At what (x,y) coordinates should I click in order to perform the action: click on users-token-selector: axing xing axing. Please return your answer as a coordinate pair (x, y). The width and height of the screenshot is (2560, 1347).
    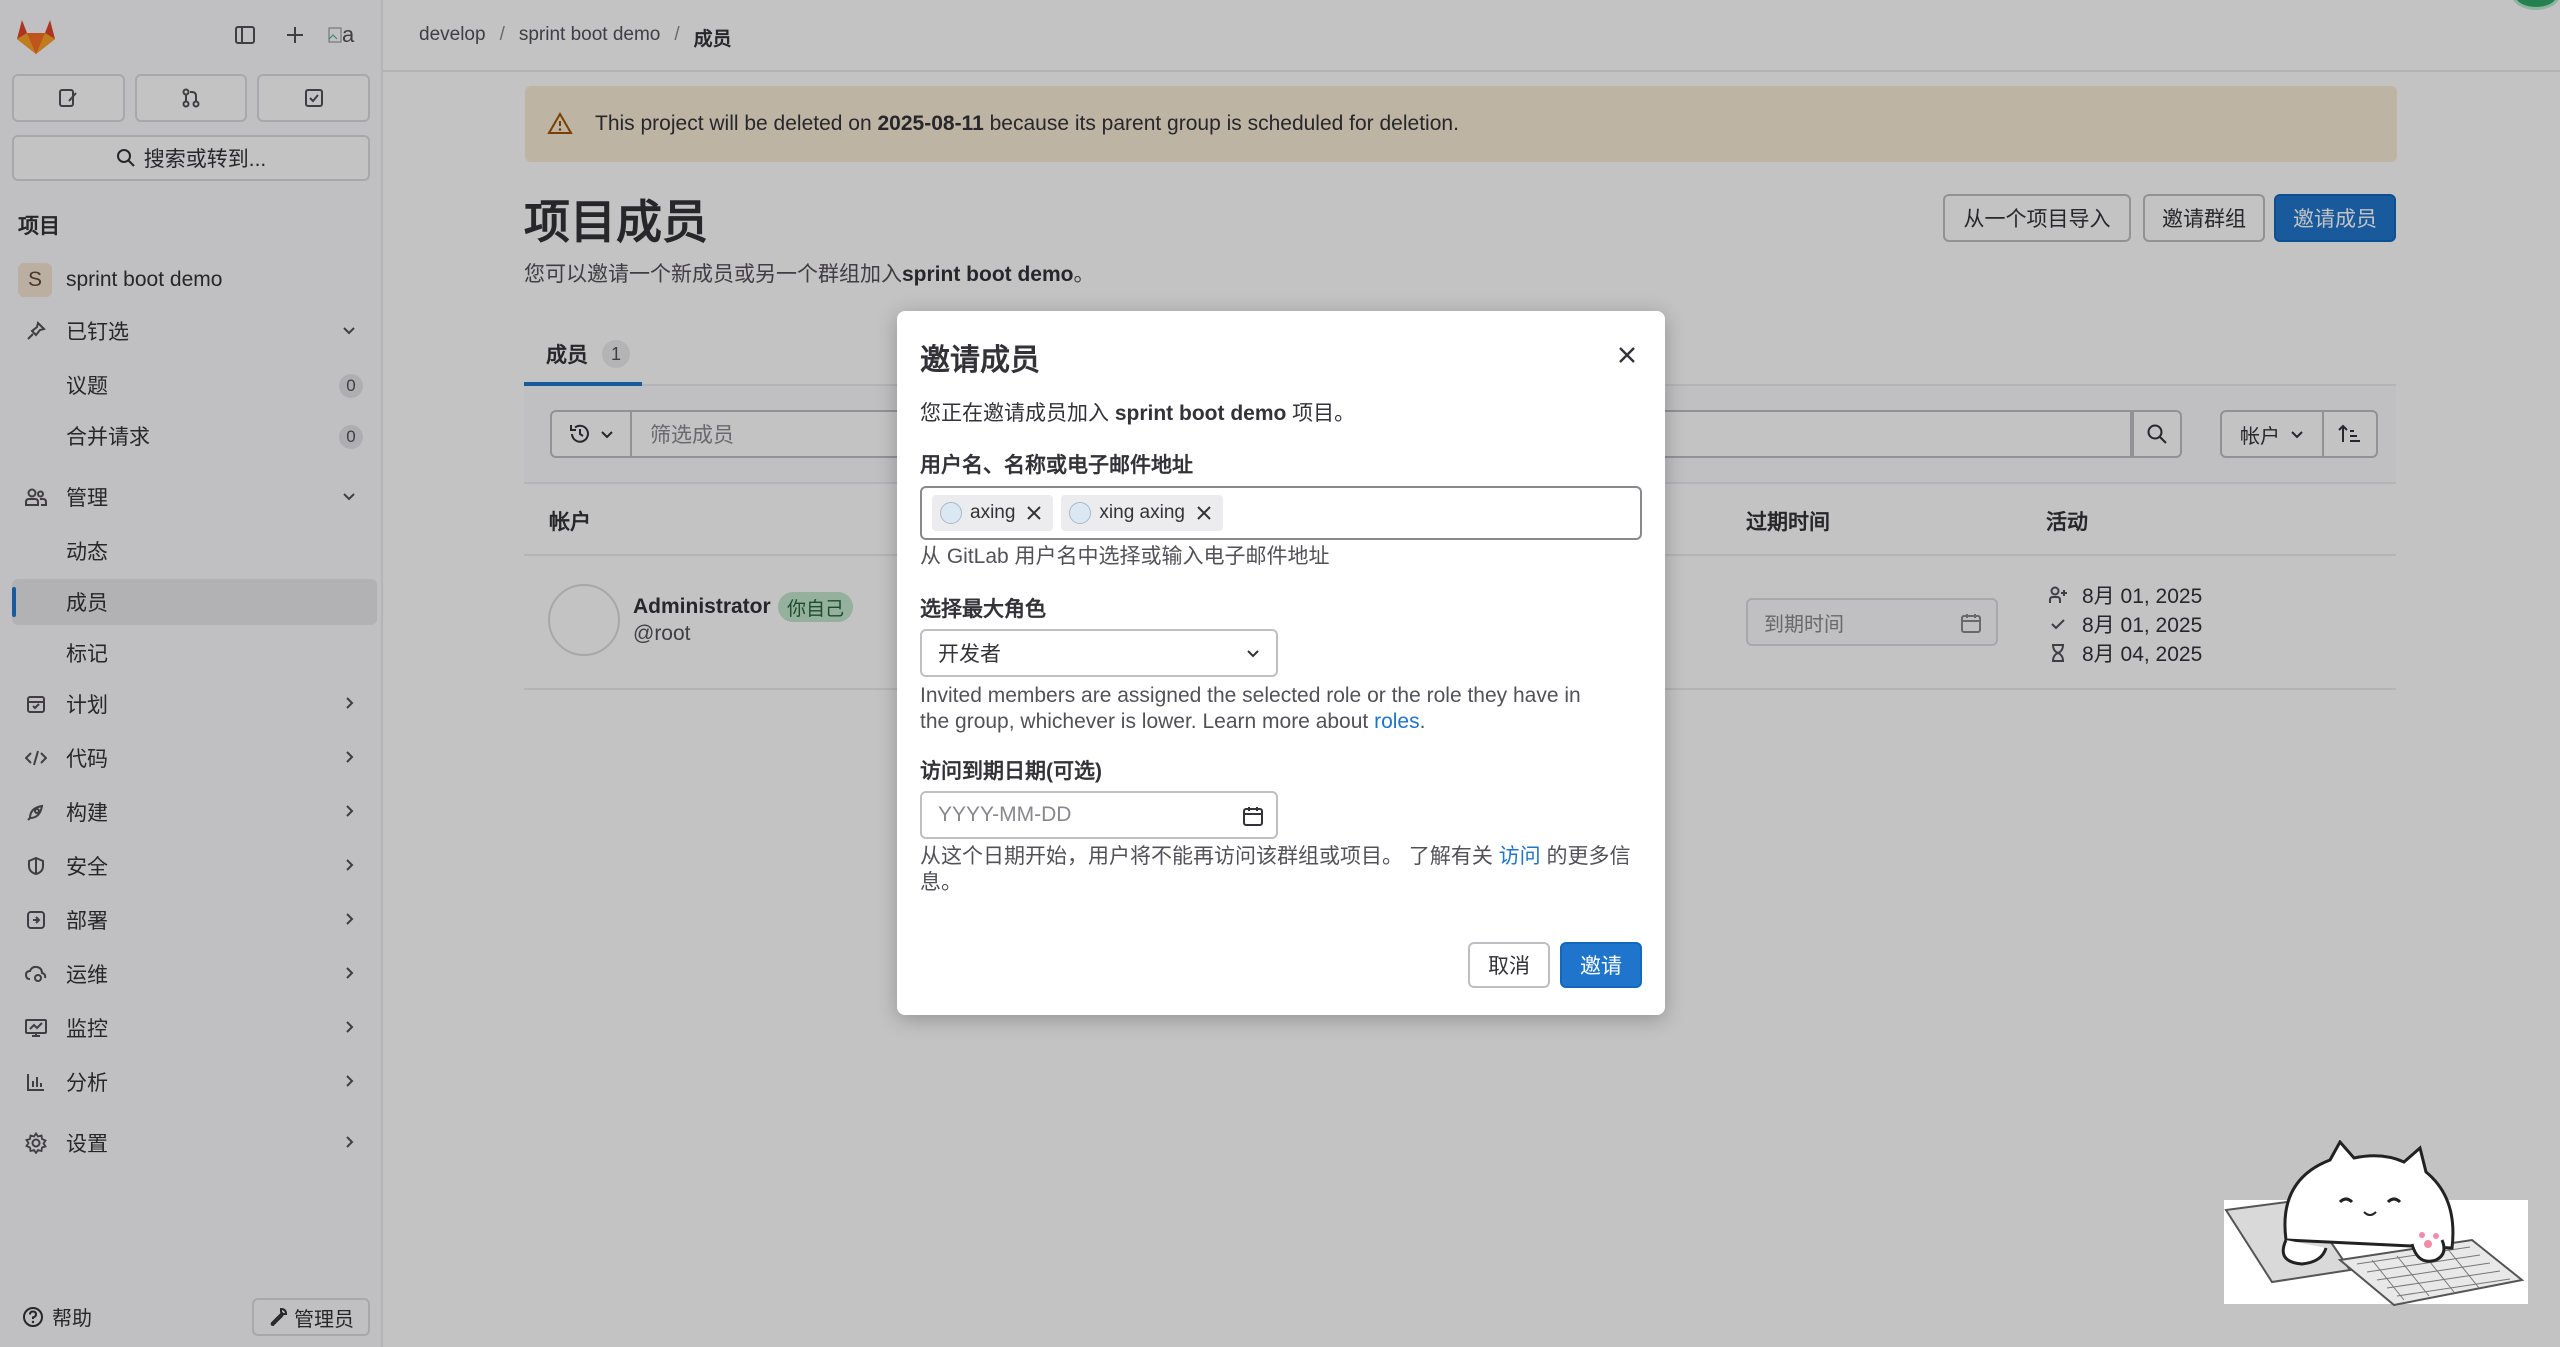
    Looking at the image, I should click on (1281, 513).